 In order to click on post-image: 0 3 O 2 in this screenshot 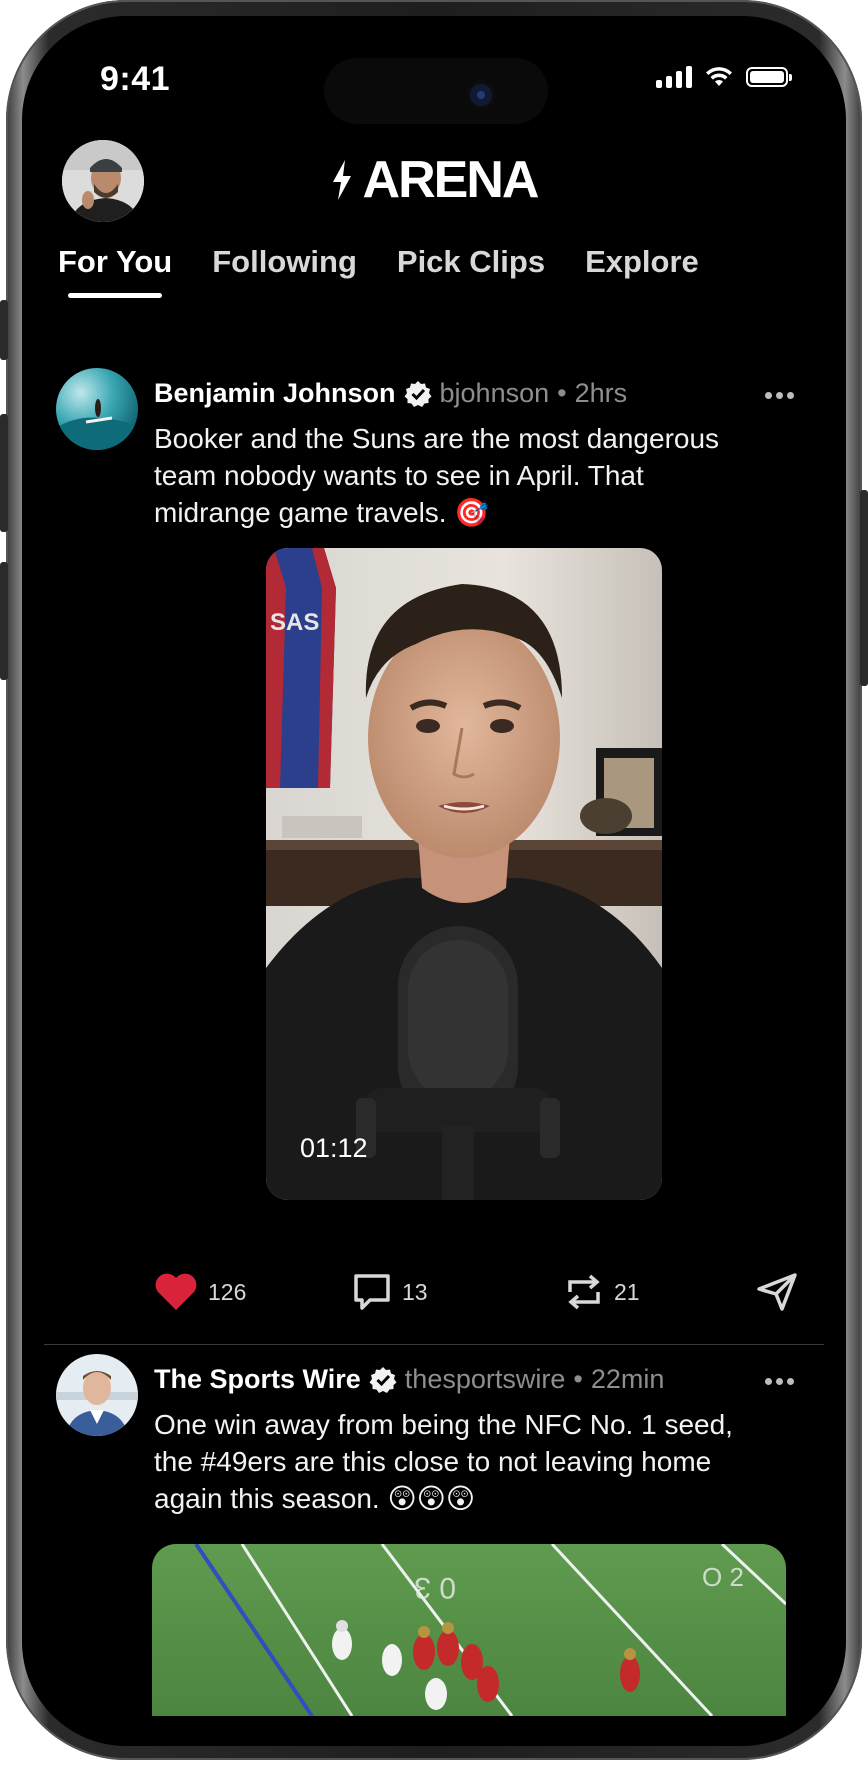, I will do `click(469, 1630)`.